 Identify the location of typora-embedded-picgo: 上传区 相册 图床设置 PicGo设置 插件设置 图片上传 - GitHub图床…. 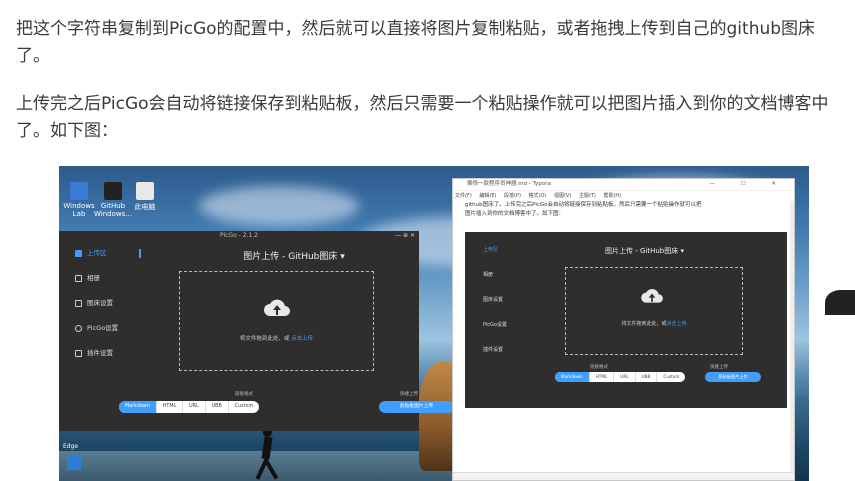
(626, 320).